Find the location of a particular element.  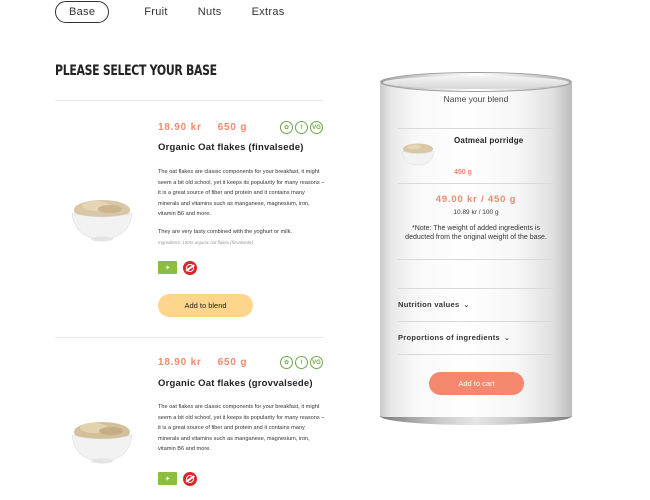

blend-item-weight: 450 g is located at coordinates (463, 172).